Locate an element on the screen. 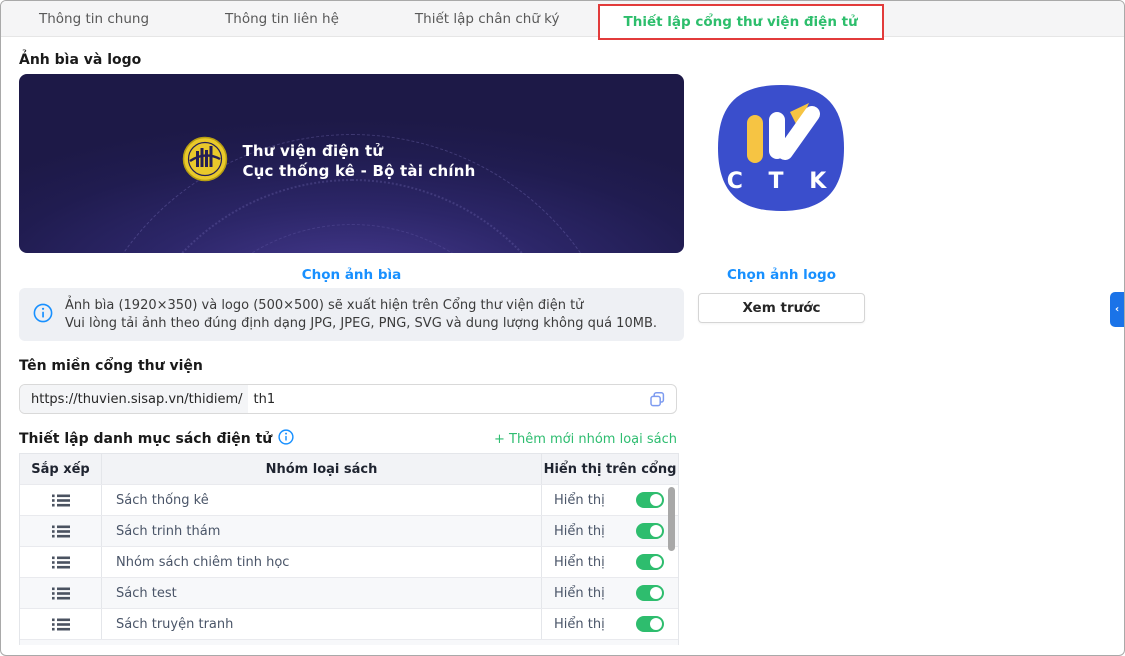 The width and height of the screenshot is (1125, 656). chevron-left-icon: ‹ is located at coordinates (1117, 309).